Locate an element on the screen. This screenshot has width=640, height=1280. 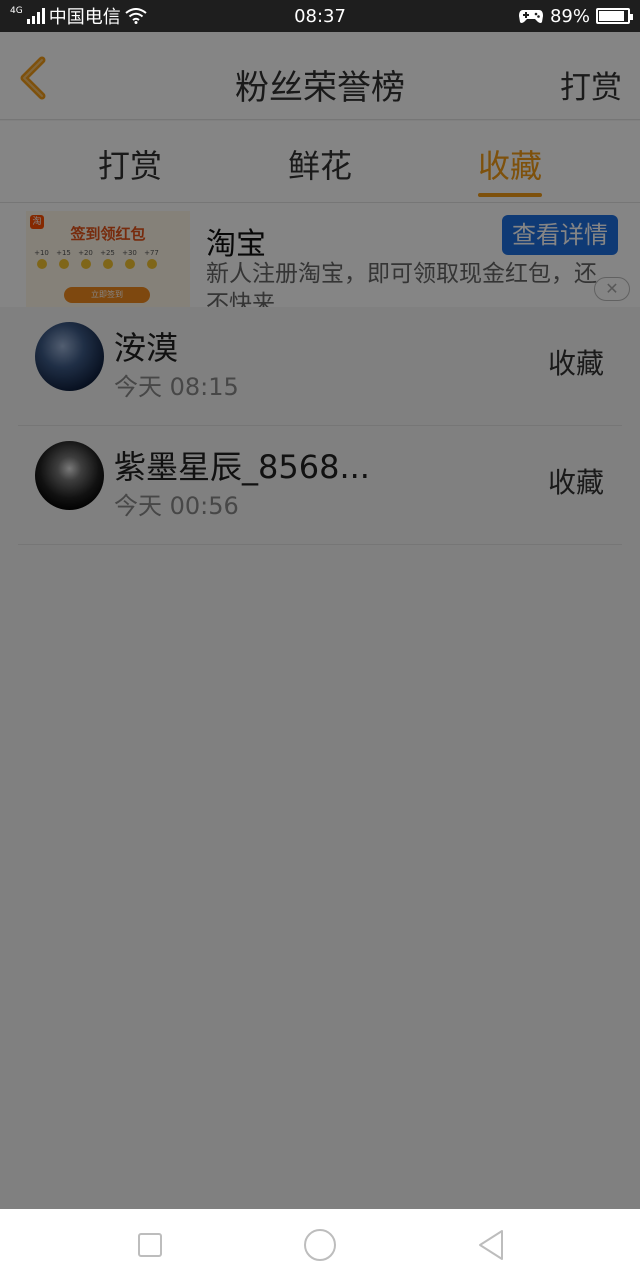
triangle-back-icon is located at coordinates (492, 1245).